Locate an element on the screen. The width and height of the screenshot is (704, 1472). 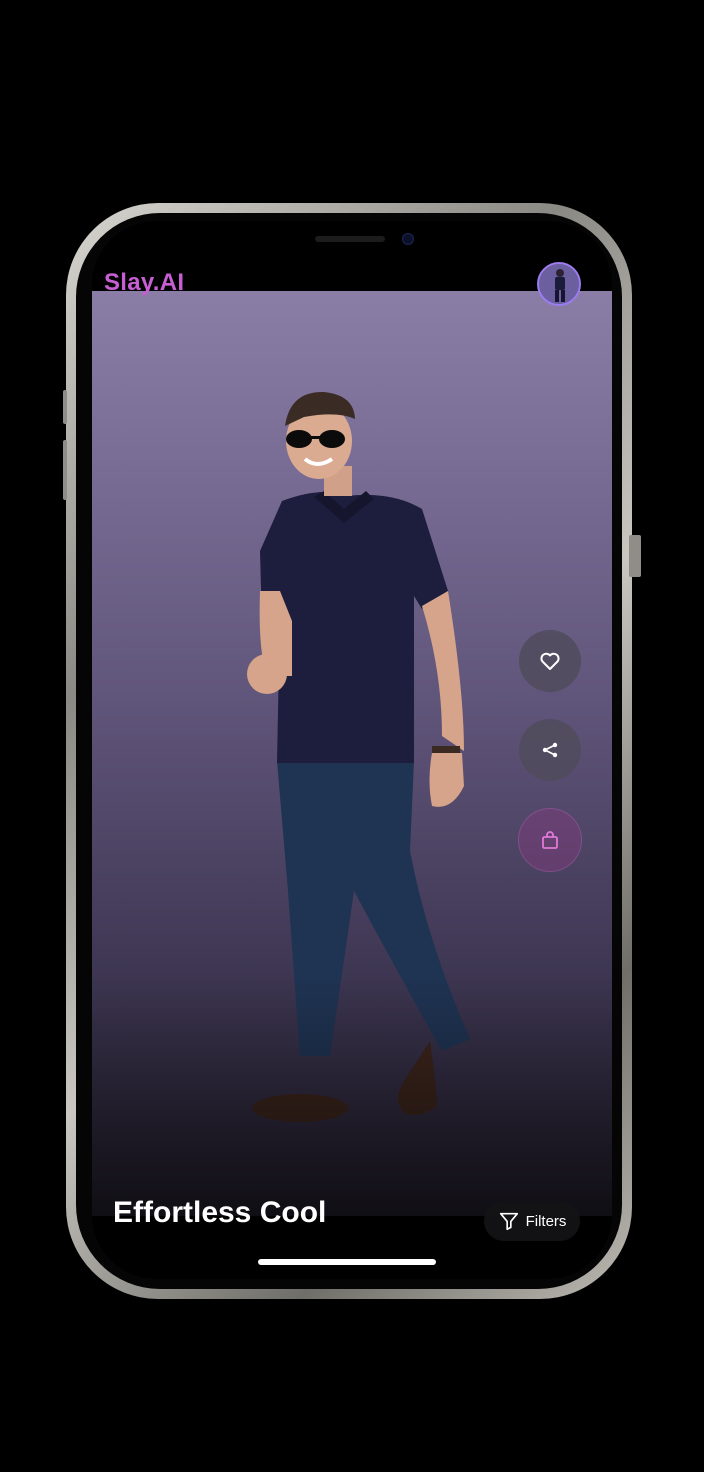
share-icon is located at coordinates (550, 750).